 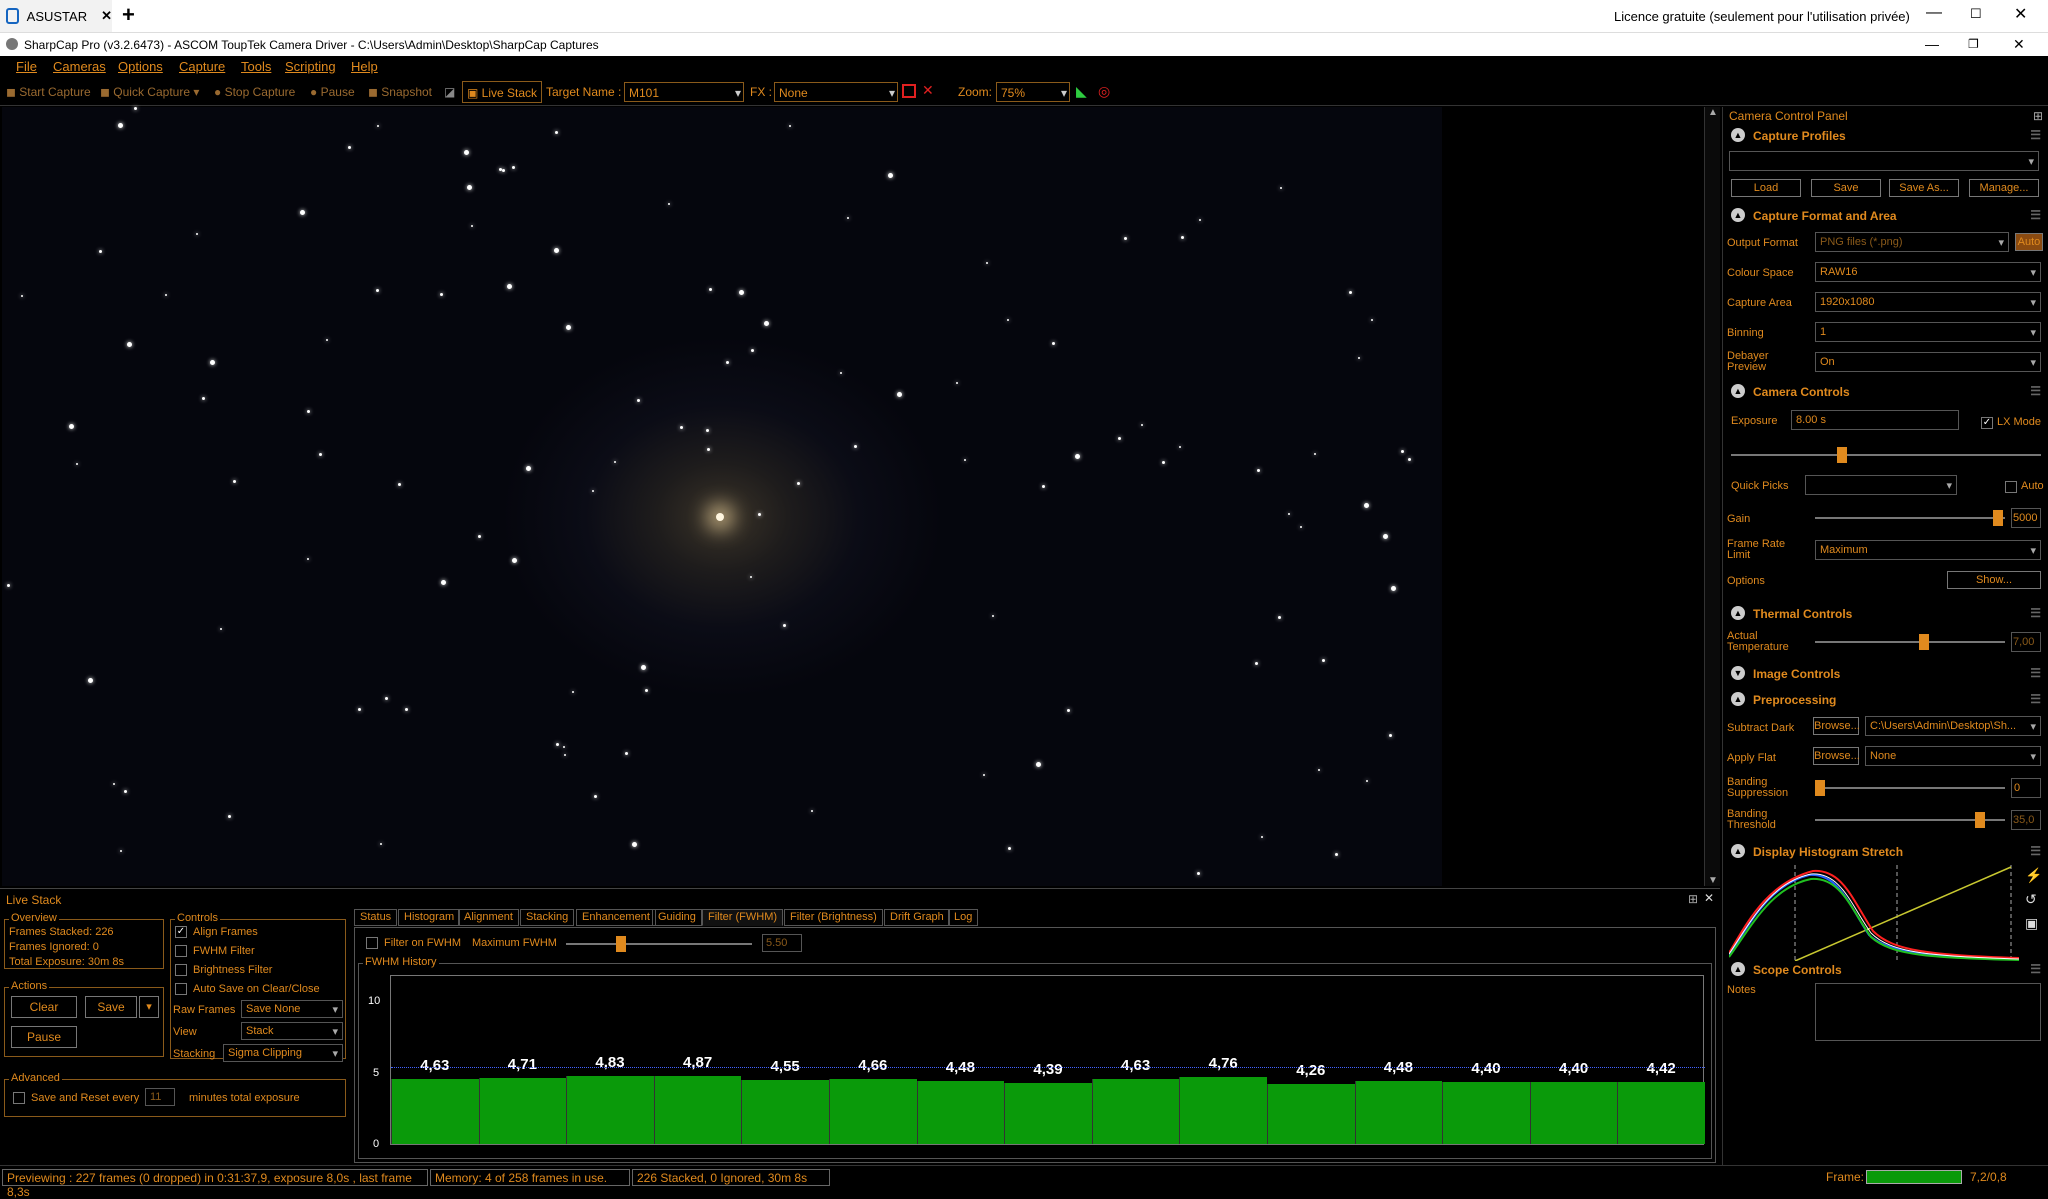 What do you see at coordinates (1820, 788) in the screenshot?
I see `banding-suppression-thumb` at bounding box center [1820, 788].